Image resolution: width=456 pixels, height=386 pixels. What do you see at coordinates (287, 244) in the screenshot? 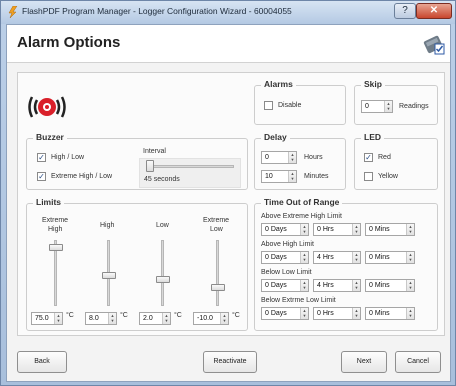
I see `tor-row-label: Above High Limit` at bounding box center [287, 244].